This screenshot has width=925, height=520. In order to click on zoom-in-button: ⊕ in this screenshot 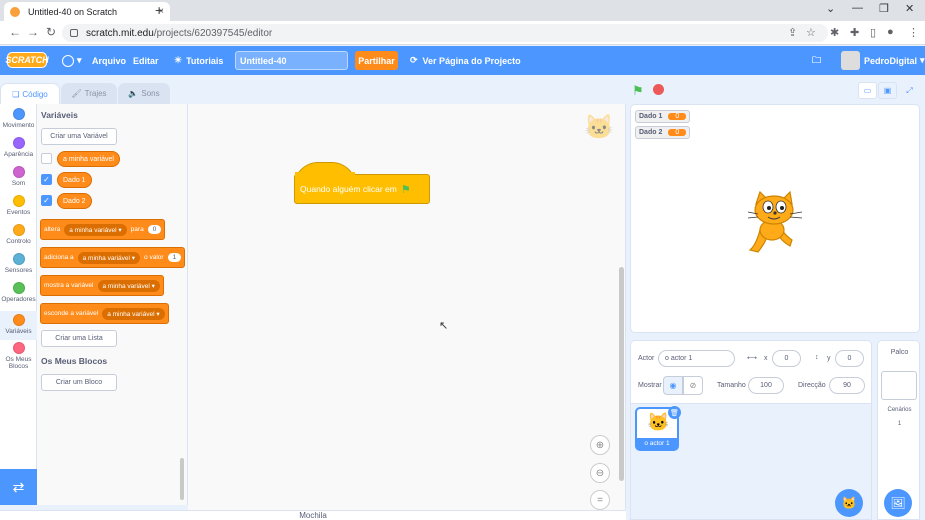, I will do `click(600, 445)`.